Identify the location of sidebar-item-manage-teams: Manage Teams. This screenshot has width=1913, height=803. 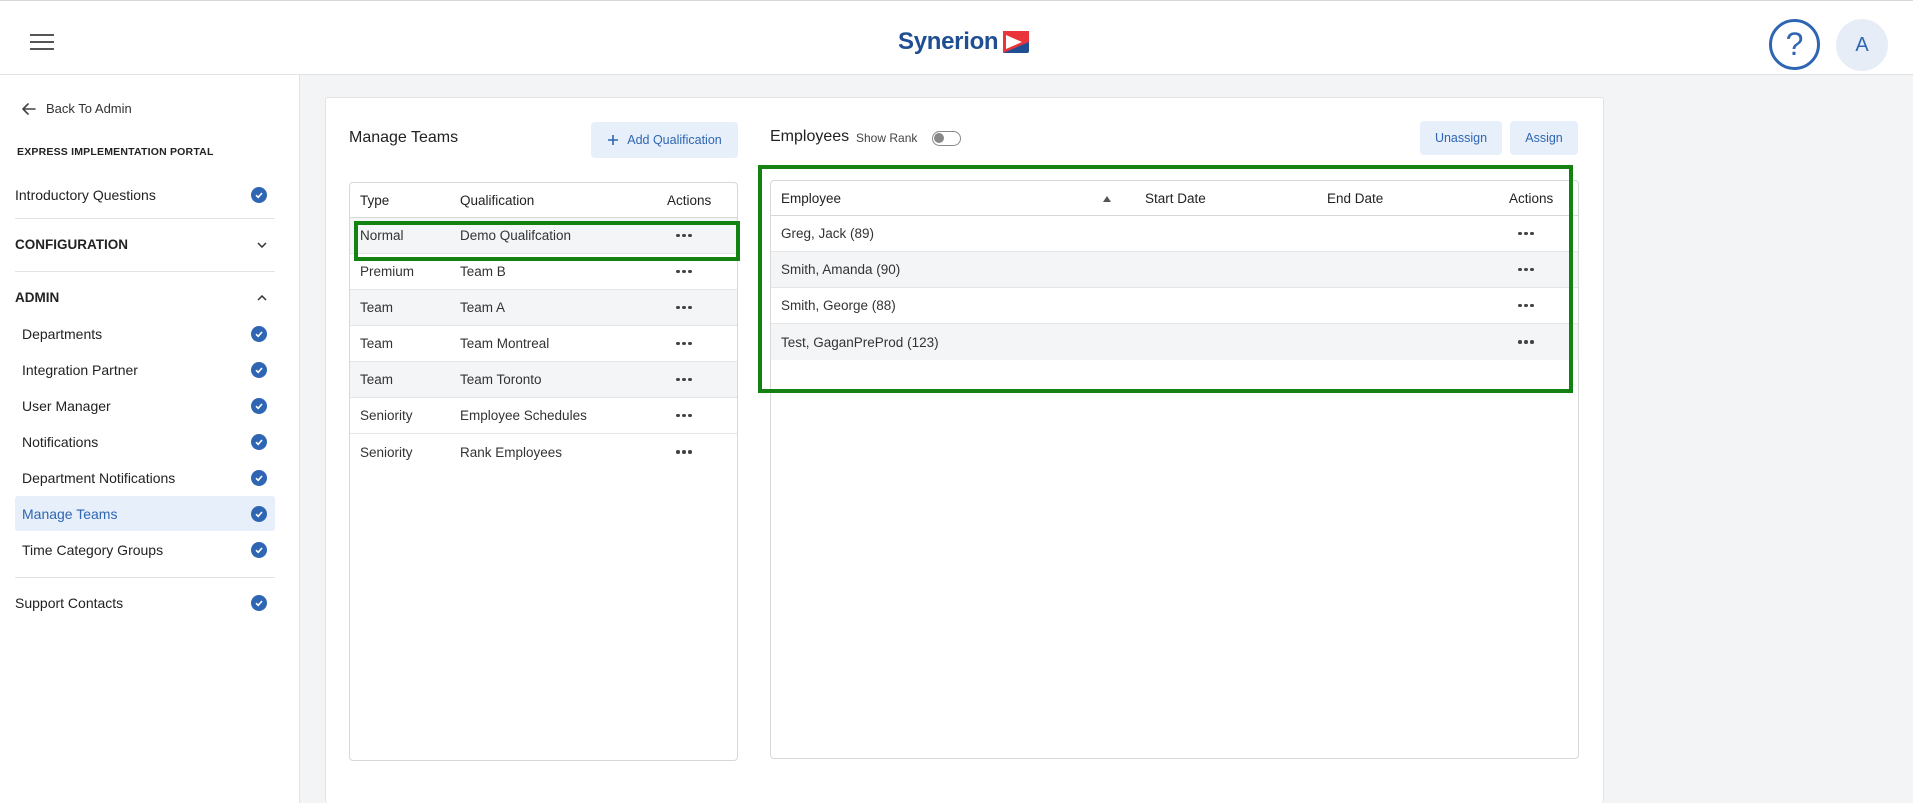
(145, 513).